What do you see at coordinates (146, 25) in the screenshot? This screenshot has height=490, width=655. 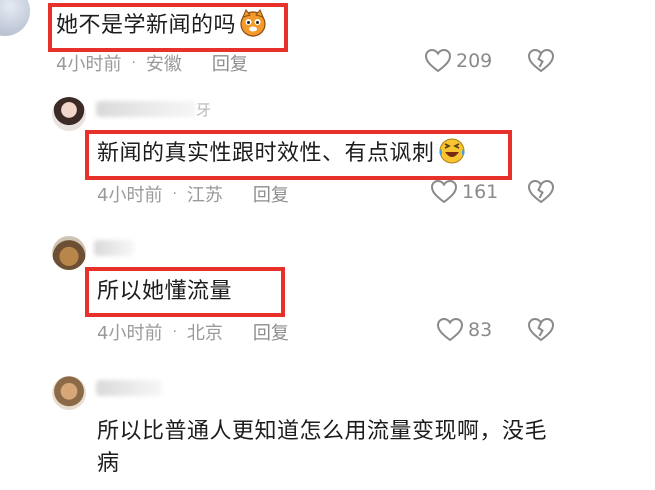 I see `comment-body: 她不是学新闻的吗` at bounding box center [146, 25].